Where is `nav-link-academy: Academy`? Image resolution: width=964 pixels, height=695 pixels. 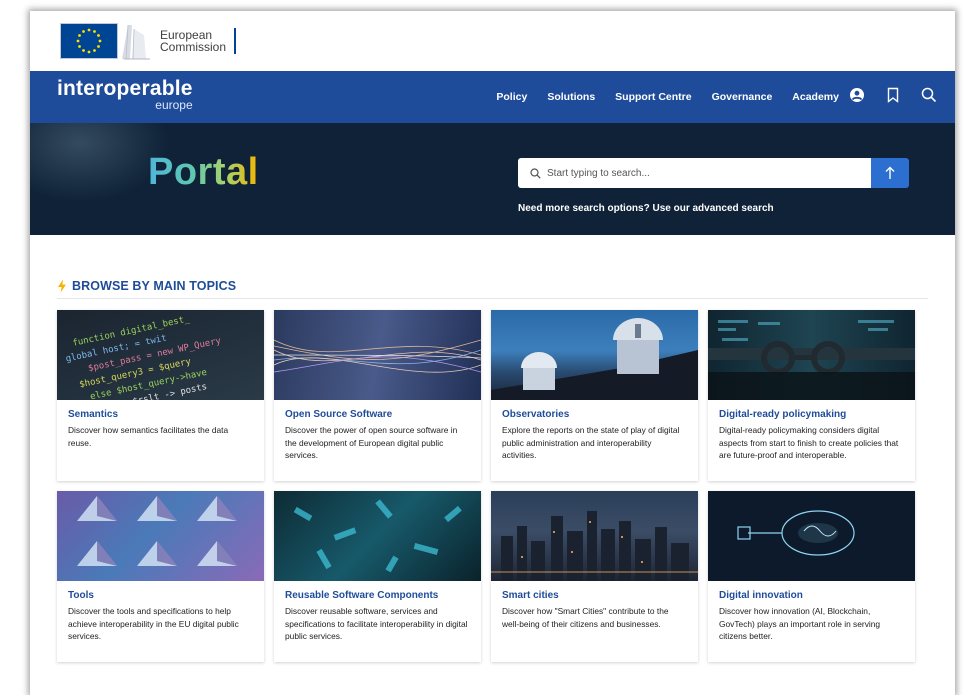 nav-link-academy: Academy is located at coordinates (815, 97).